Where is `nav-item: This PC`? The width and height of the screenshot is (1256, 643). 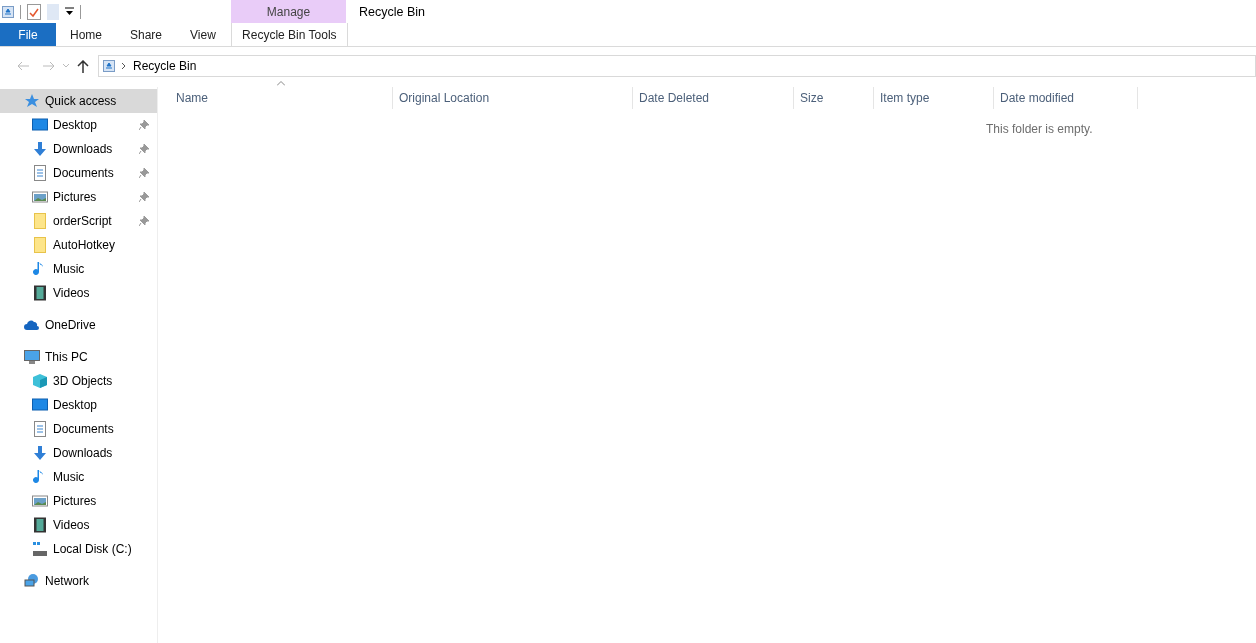
nav-item: This PC is located at coordinates (78, 357).